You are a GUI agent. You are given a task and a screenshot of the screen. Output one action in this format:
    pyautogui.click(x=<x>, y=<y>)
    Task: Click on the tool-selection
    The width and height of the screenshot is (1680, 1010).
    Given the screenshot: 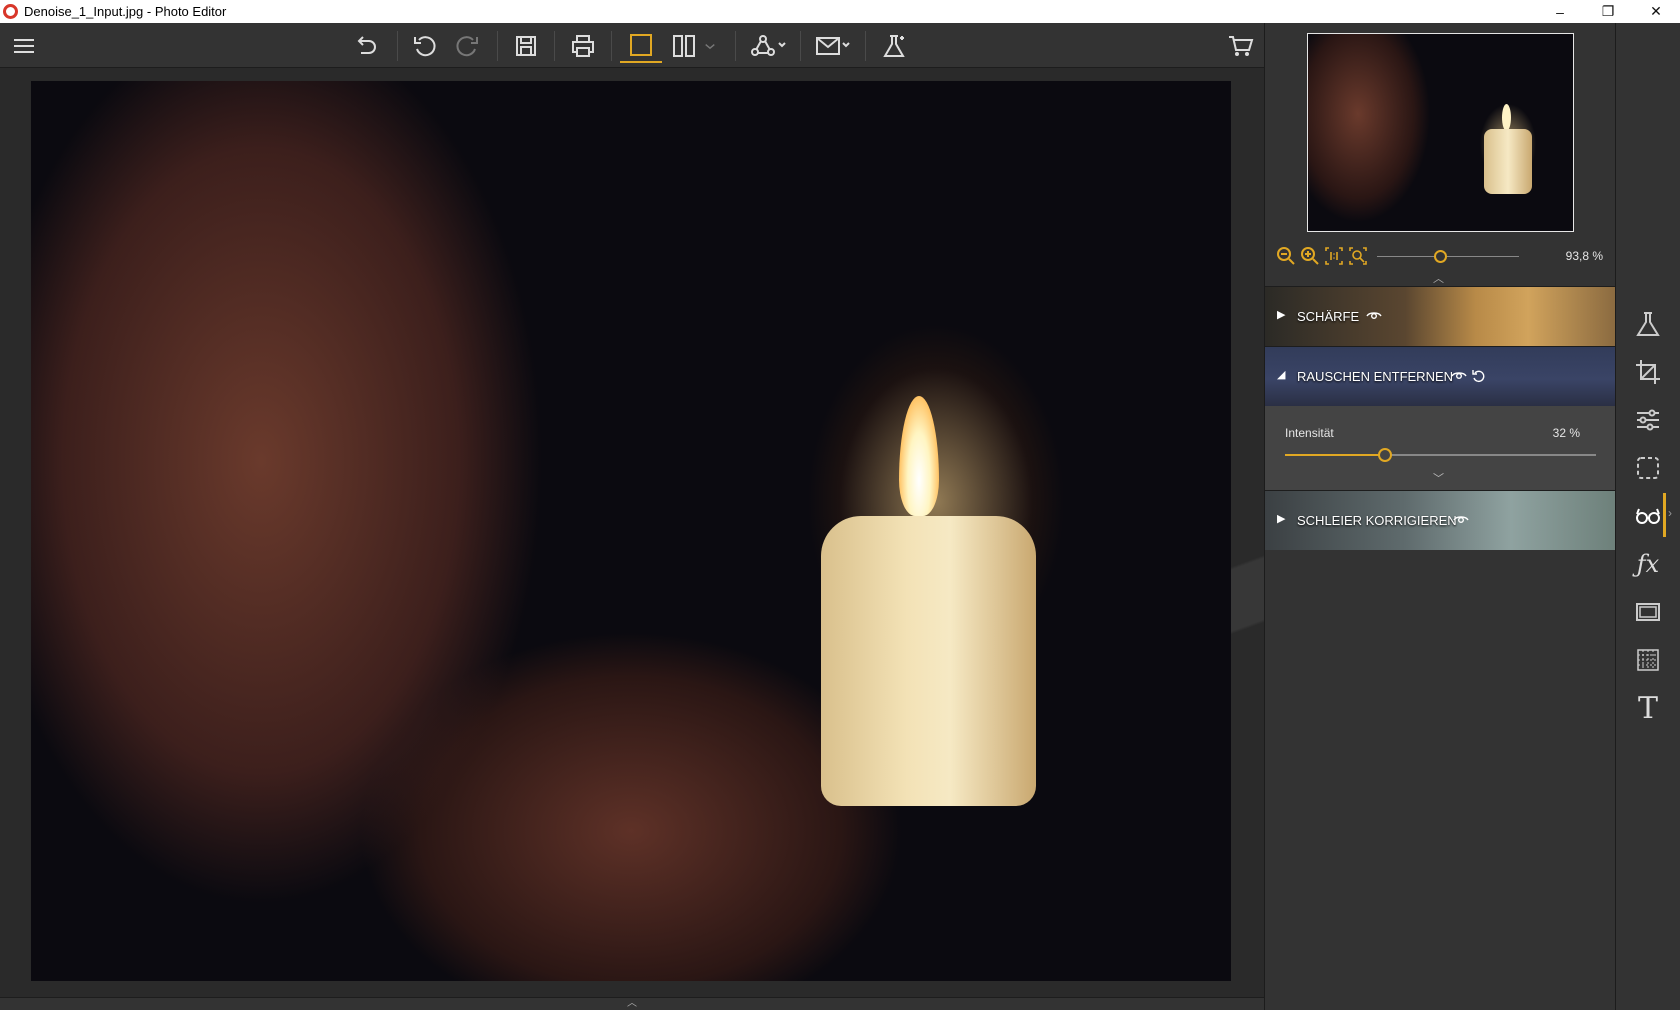 What is the action you would take?
    pyautogui.click(x=1648, y=468)
    